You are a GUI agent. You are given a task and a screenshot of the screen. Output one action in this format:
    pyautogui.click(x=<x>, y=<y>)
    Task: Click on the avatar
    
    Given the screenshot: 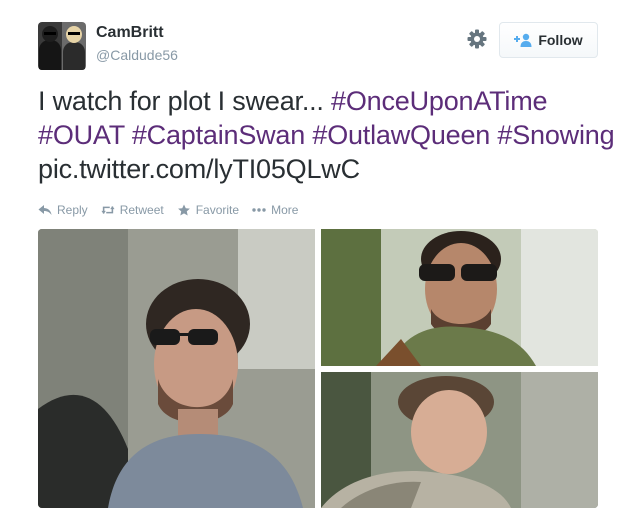 What is the action you would take?
    pyautogui.click(x=62, y=46)
    